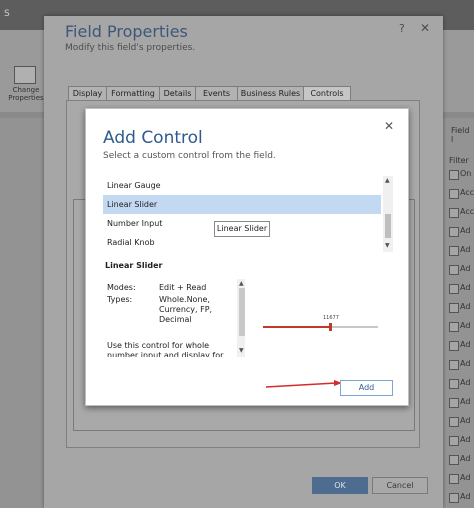 The image size is (474, 508). I want to click on ok-button: OK, so click(340, 485).